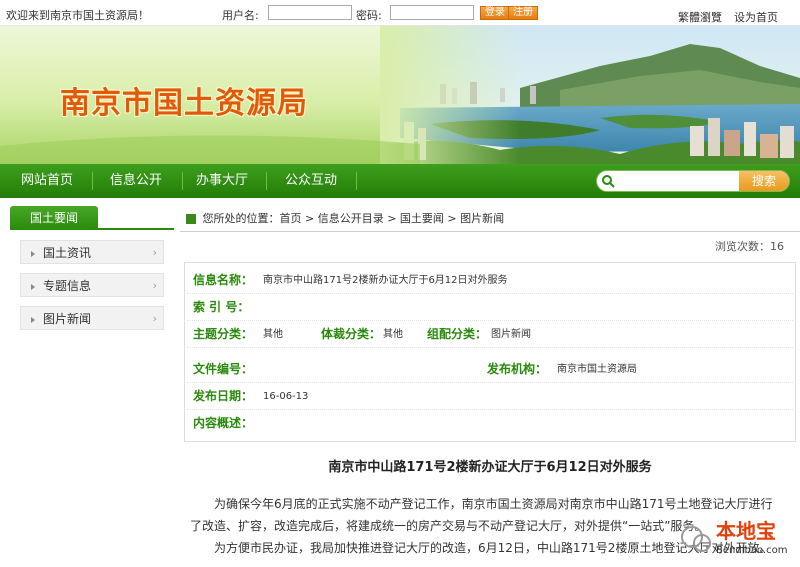 The image size is (800, 567). Describe the element at coordinates (223, 423) in the screenshot. I see `info-summary-key: 内容概述：` at that location.